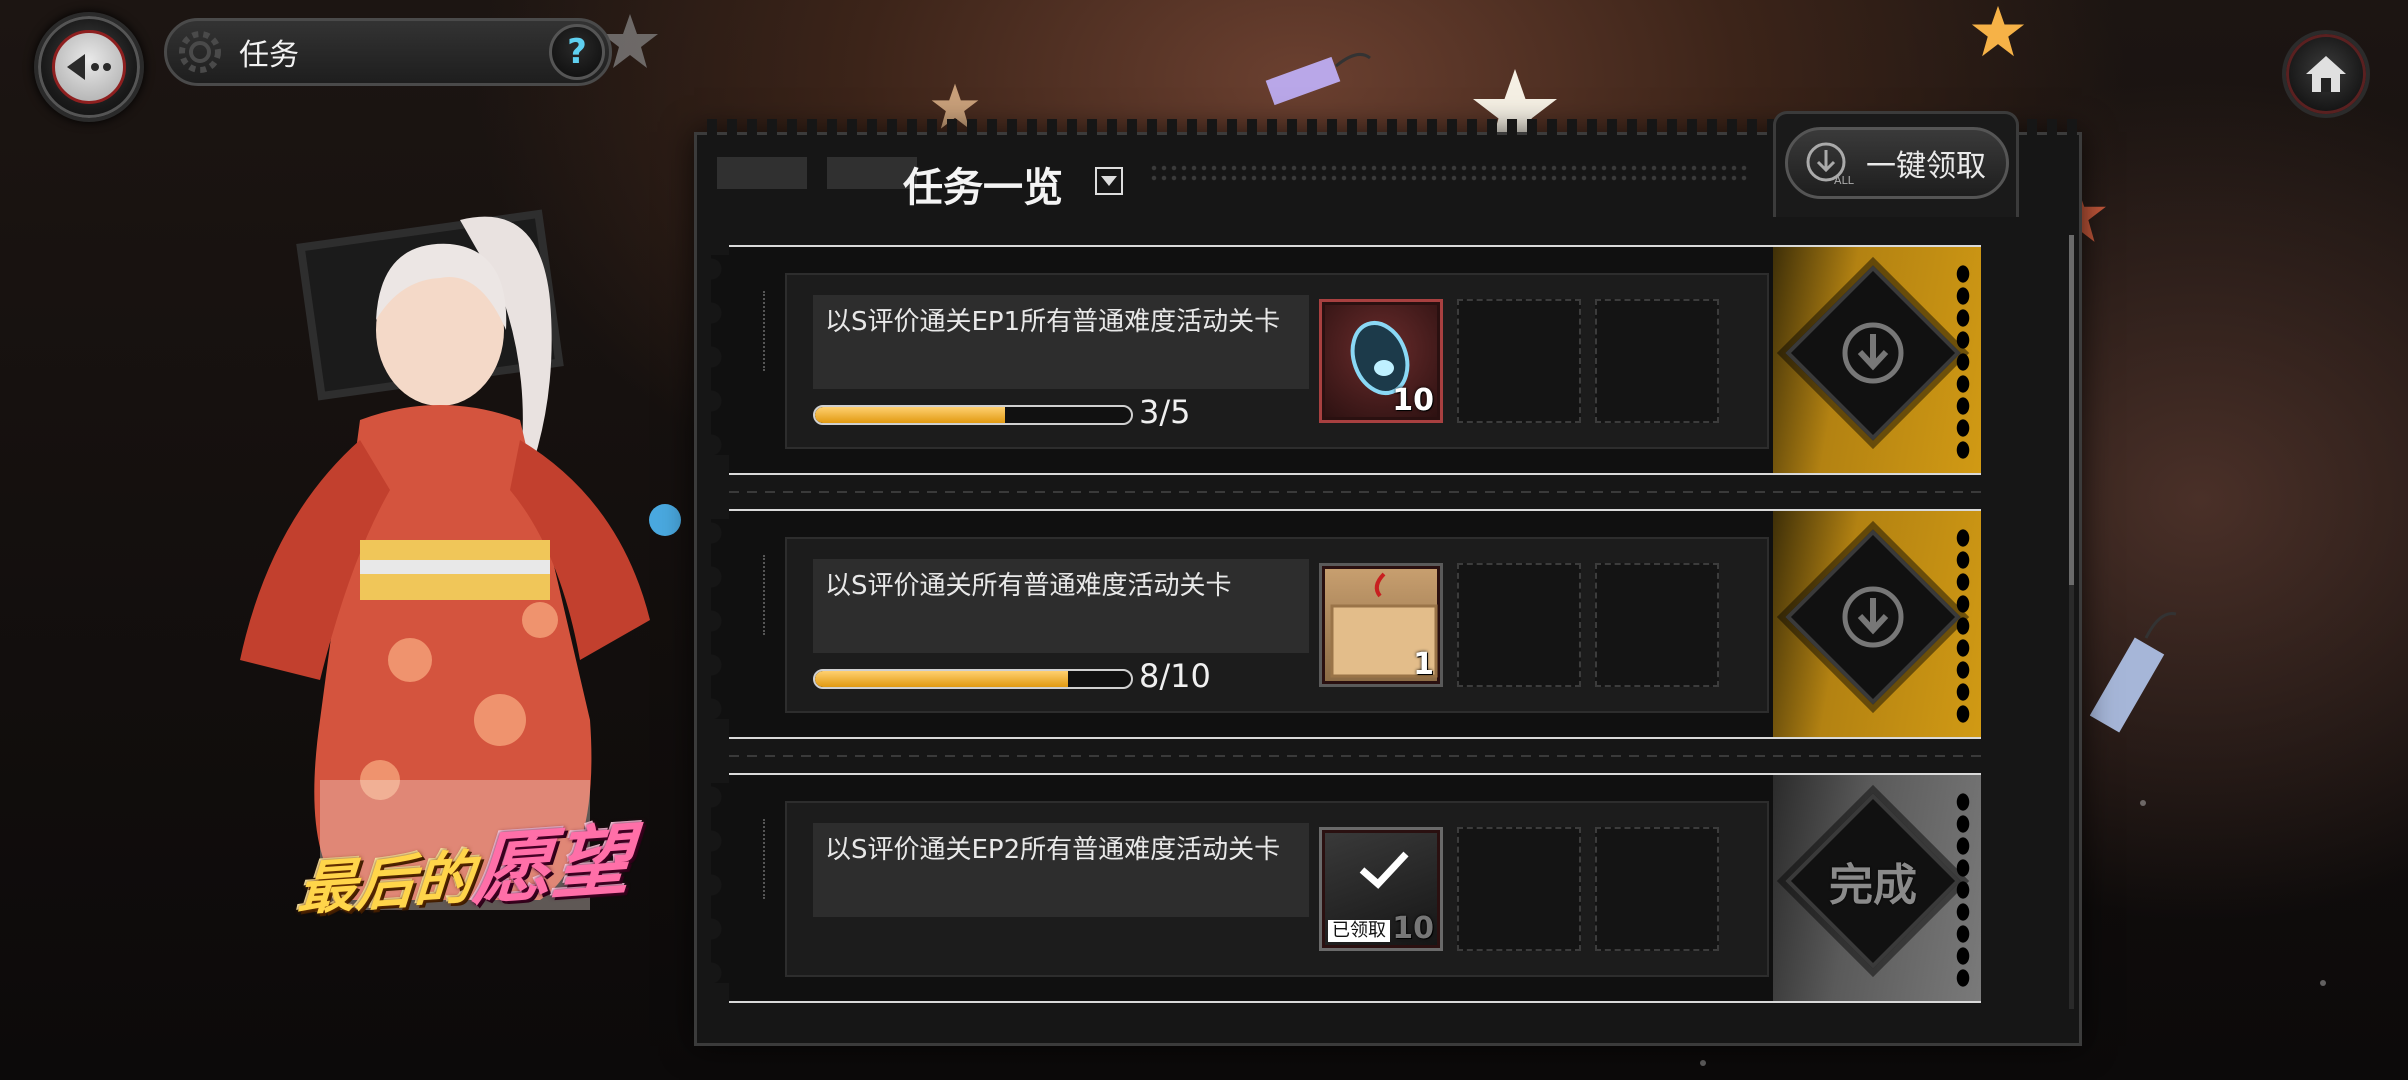  I want to click on panel-header: 任务一览 ALL 一键领取, so click(1388, 168).